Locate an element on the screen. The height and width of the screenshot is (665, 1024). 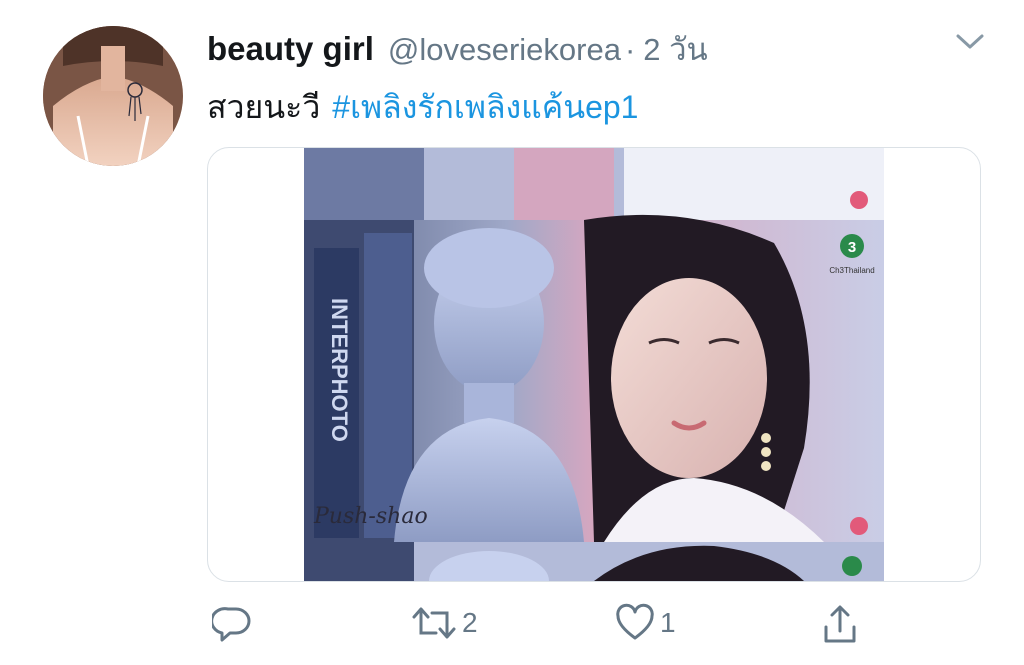
hashtag-link: #เพลิงรักเพลิงแค้นep1 is located at coordinates (485, 107).